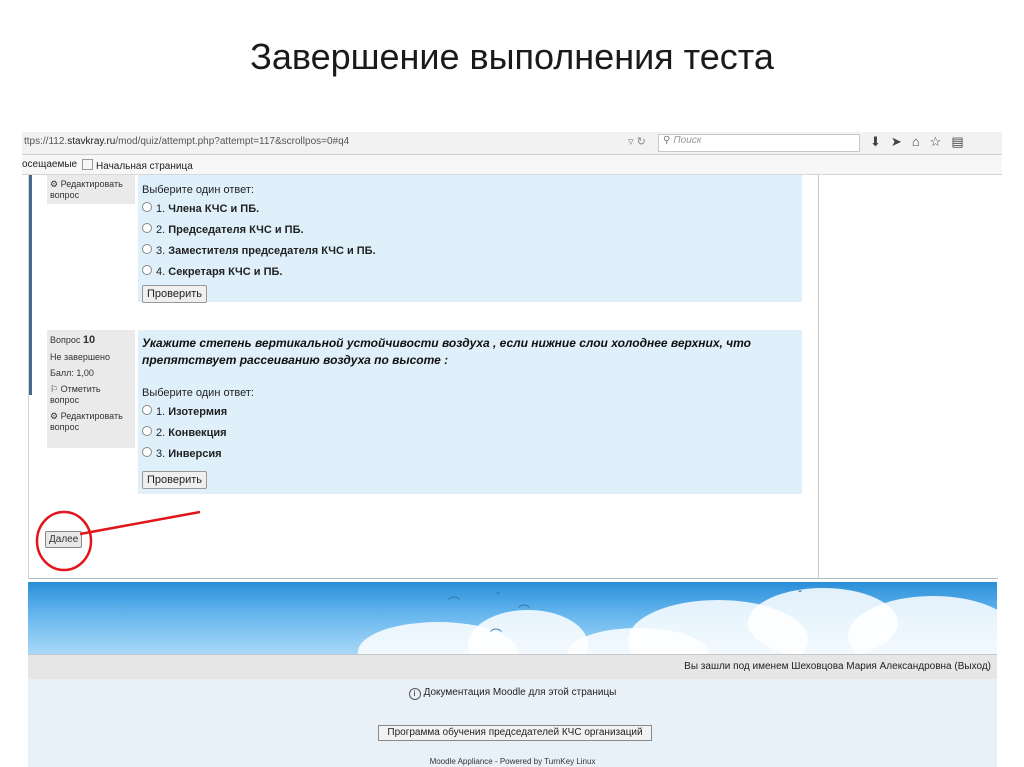  Describe the element at coordinates (759, 143) in the screenshot. I see `search-input: ⚲ Поиск` at that location.